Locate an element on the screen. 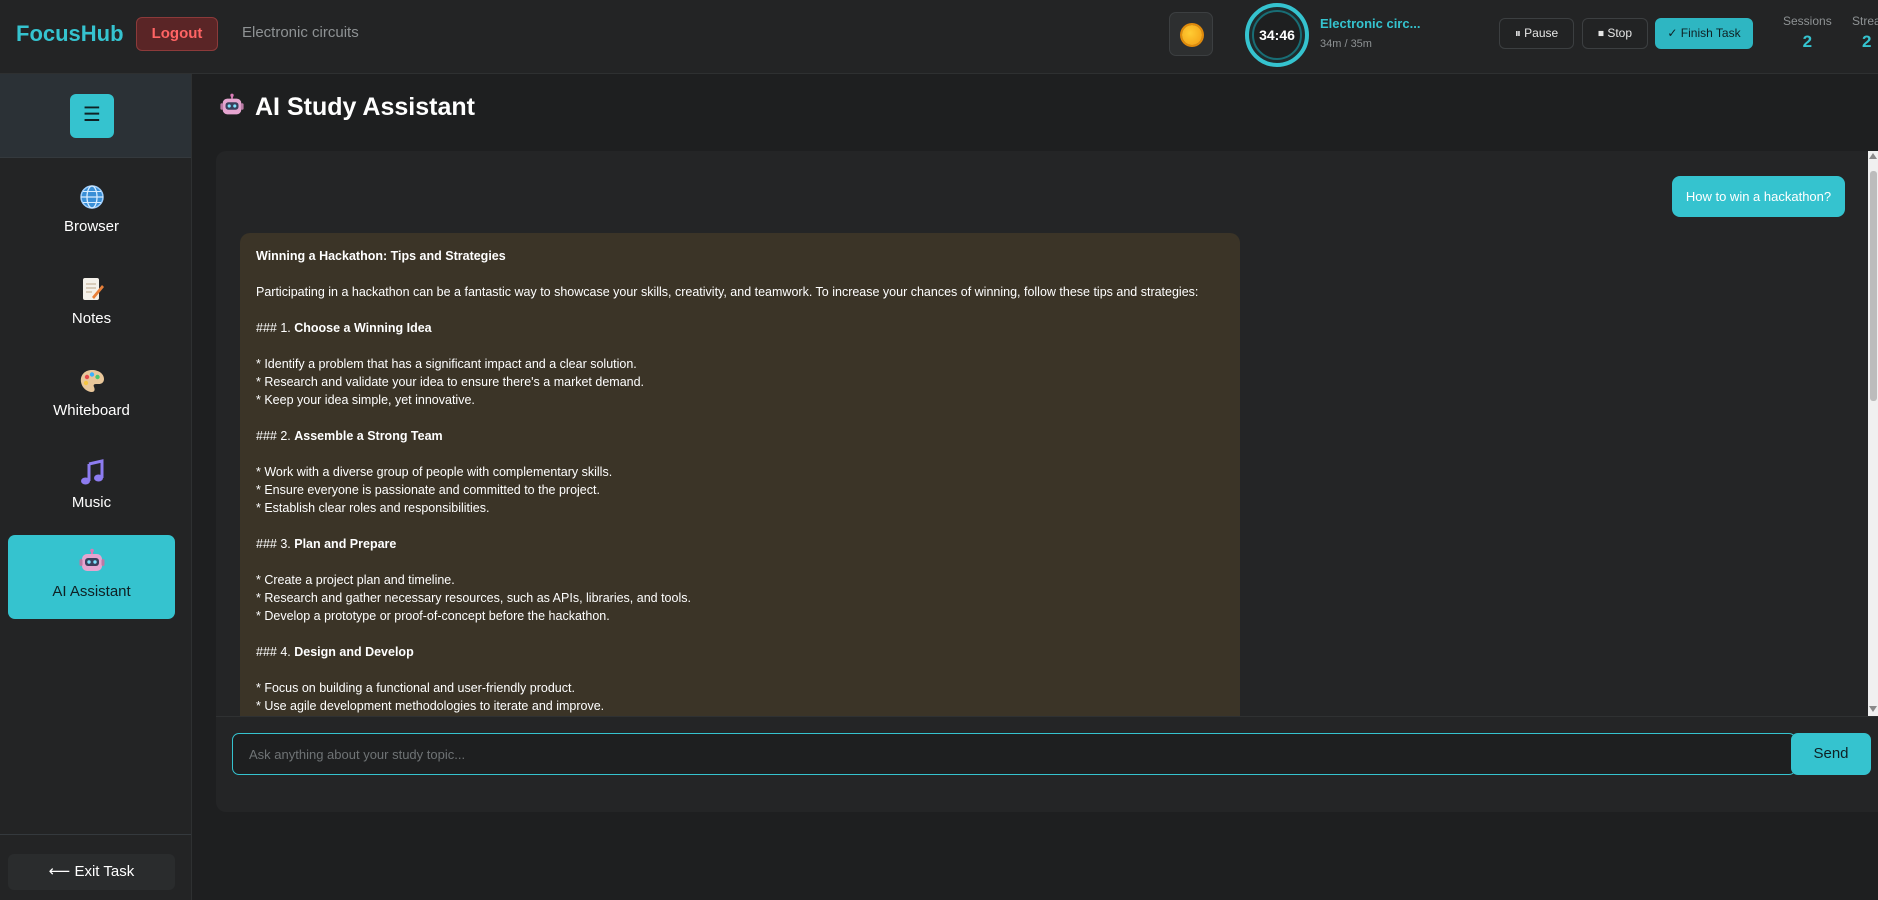  sidebar-item-label: Whiteboard is located at coordinates (91, 410).